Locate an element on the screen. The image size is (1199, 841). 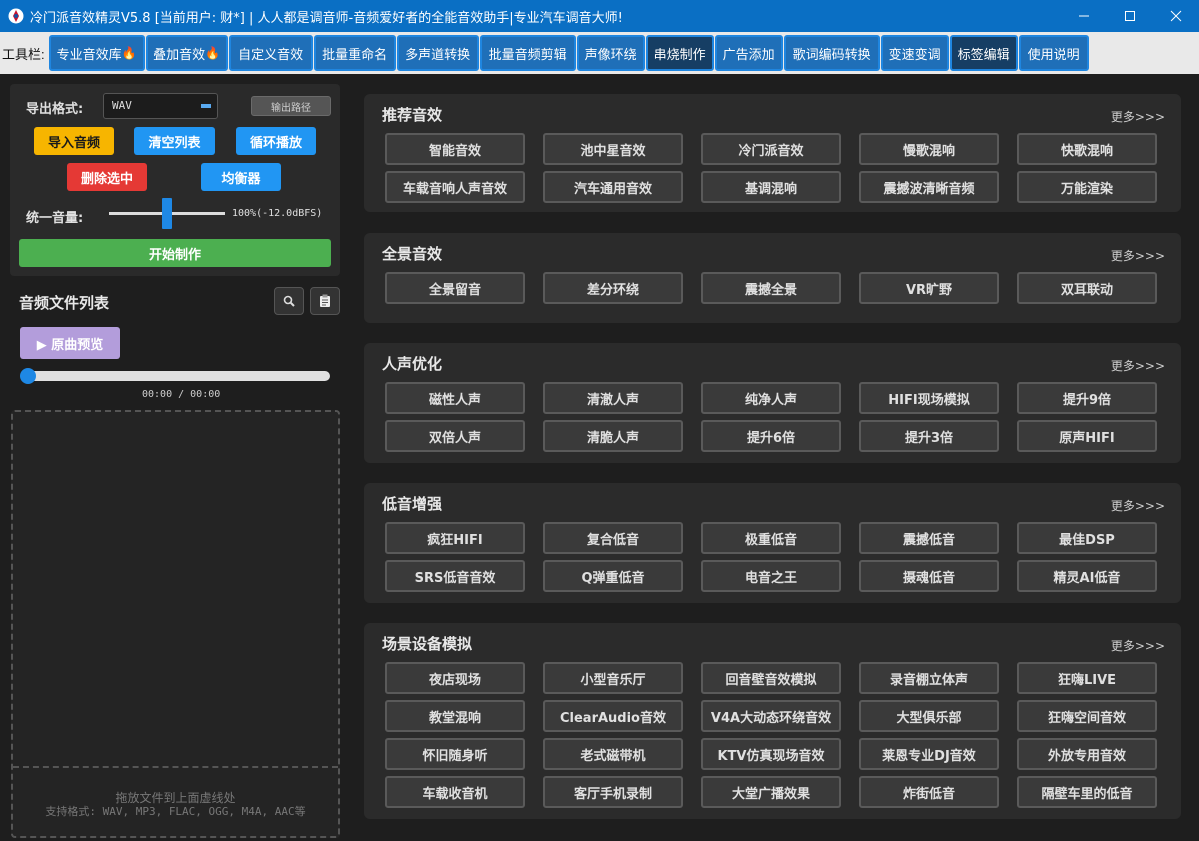
equalizer-button: 均衡器 is located at coordinates (241, 177).